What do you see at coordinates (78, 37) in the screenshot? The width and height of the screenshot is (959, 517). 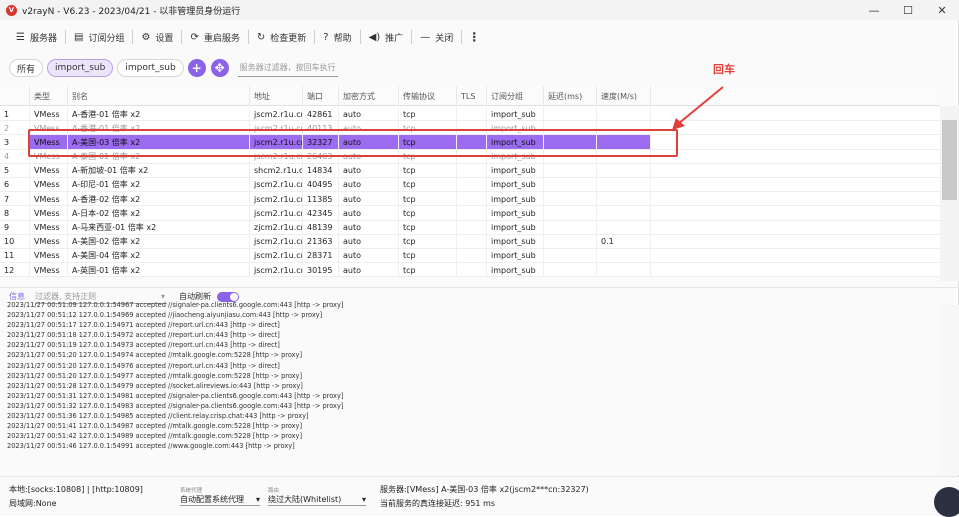 I see `subscription-icon: ▤` at bounding box center [78, 37].